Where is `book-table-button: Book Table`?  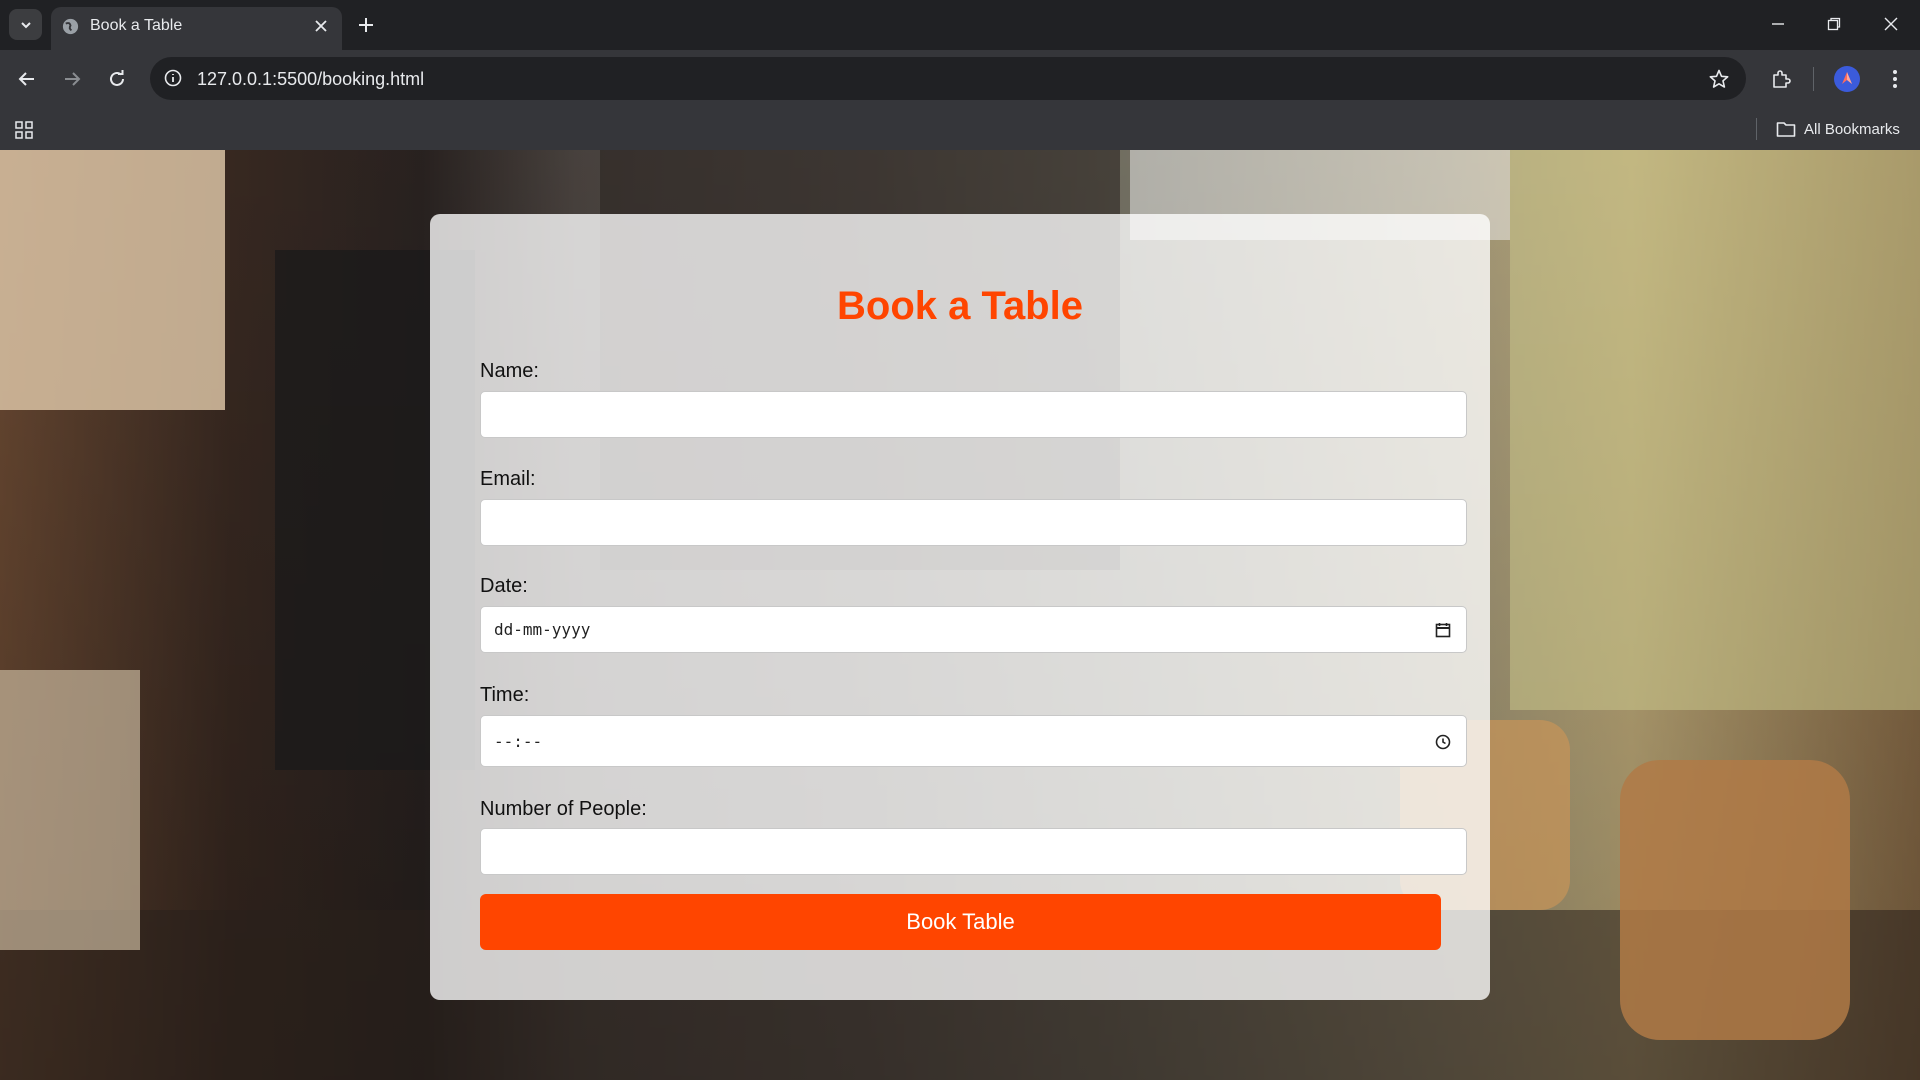
book-table-button: Book Table is located at coordinates (960, 922).